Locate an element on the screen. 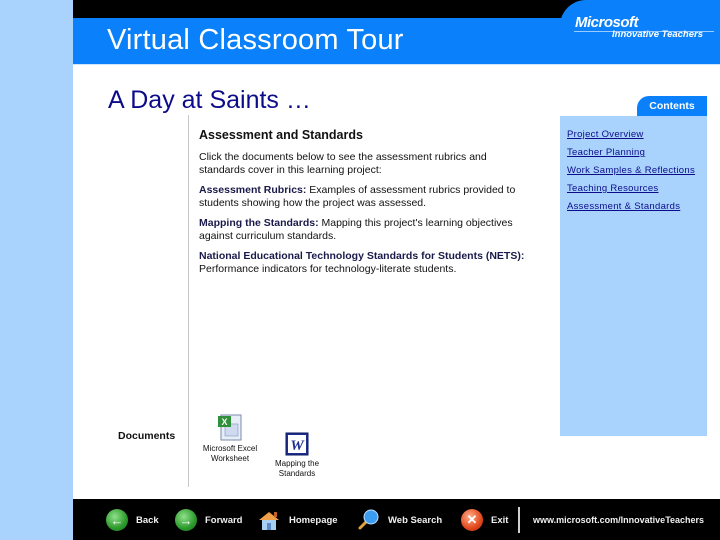 The height and width of the screenshot is (540, 720). back-button: ← Back is located at coordinates (132, 520).